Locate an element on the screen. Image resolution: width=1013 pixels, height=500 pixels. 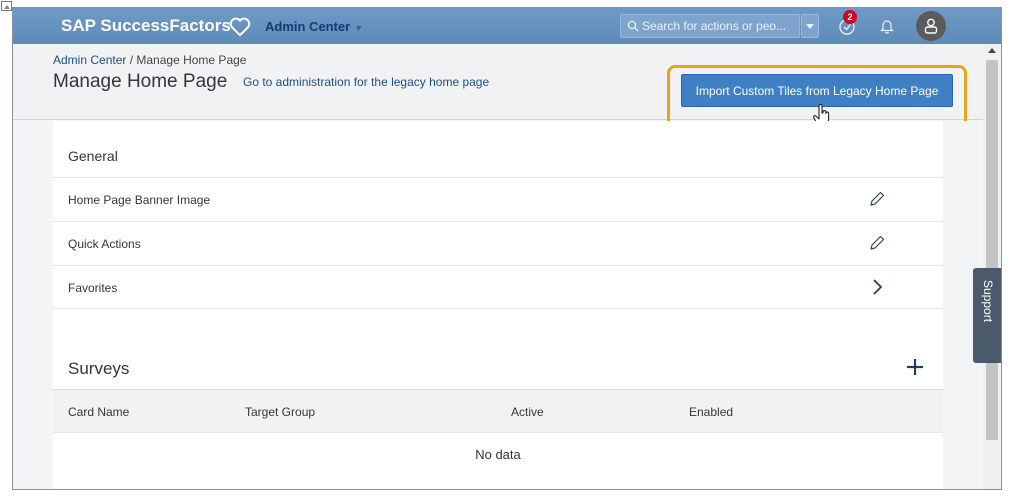
breadcrumb: Admin Center / Manage Home Page is located at coordinates (149, 60).